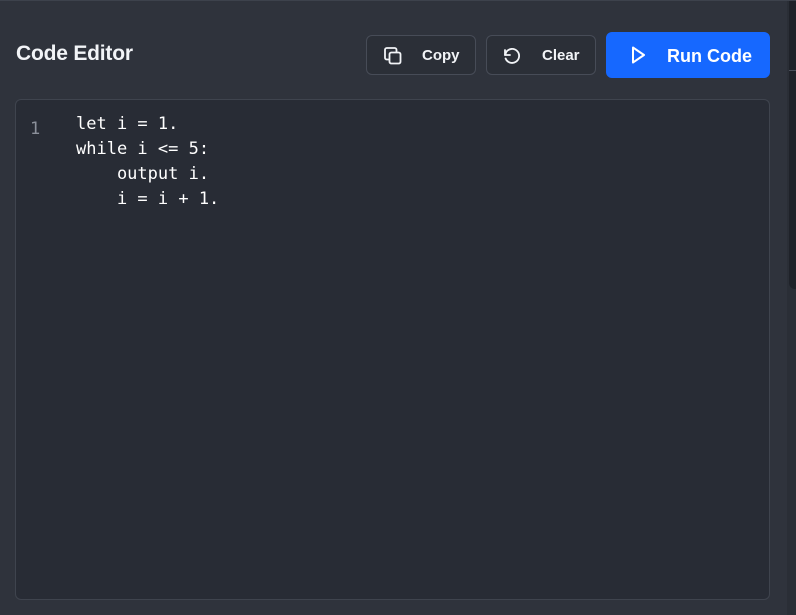 The image size is (796, 615). I want to click on copy-button: Copy, so click(421, 55).